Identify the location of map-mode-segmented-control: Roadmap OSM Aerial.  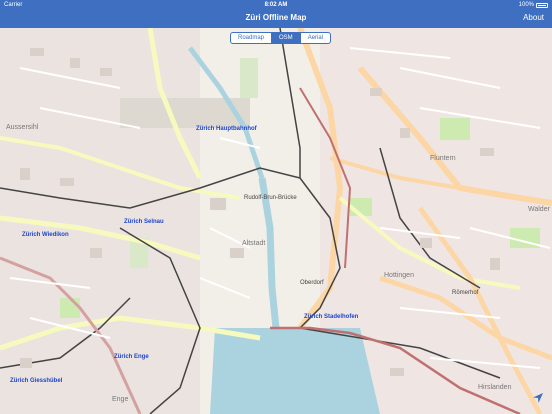
(281, 38).